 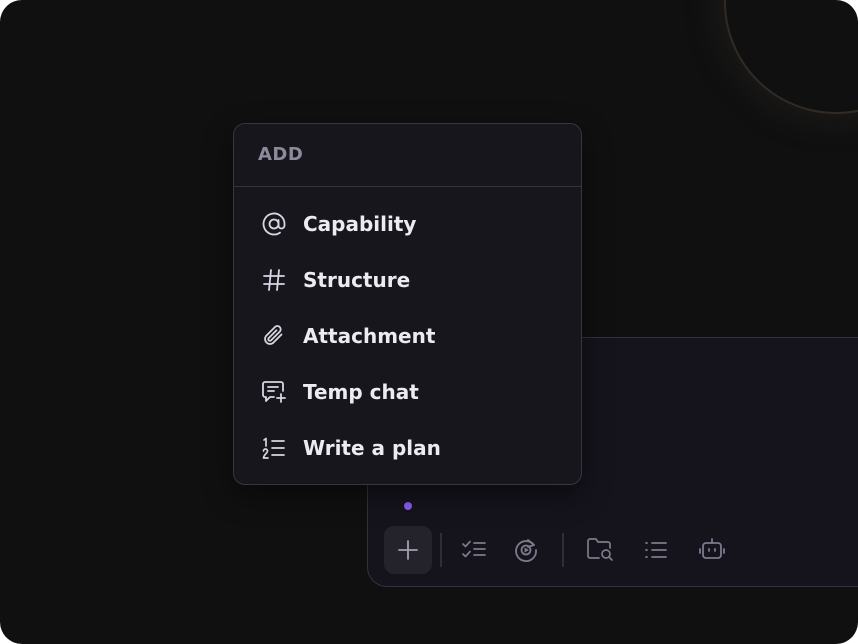 What do you see at coordinates (407, 155) in the screenshot?
I see `menu-header: ADD` at bounding box center [407, 155].